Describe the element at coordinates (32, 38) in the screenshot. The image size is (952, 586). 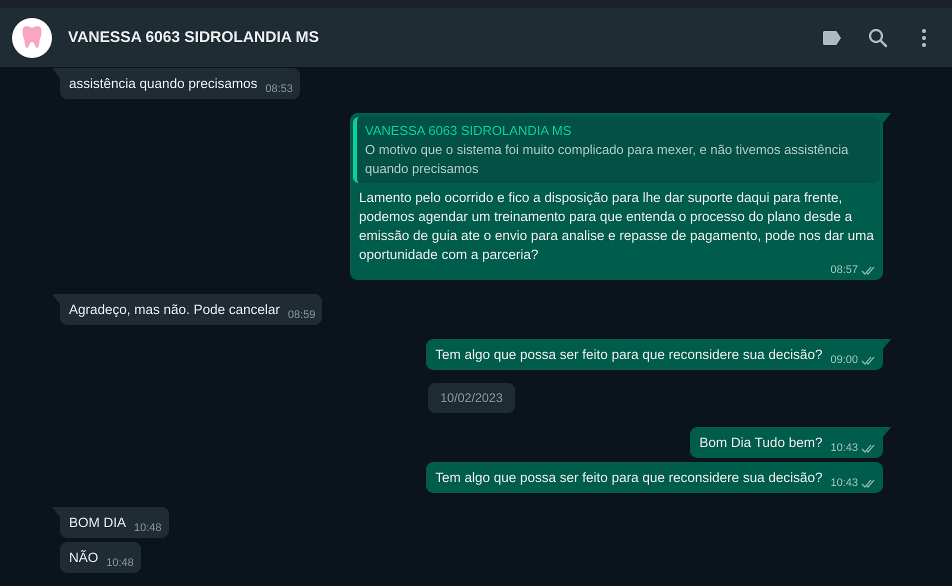
I see `avatar-icon` at that location.